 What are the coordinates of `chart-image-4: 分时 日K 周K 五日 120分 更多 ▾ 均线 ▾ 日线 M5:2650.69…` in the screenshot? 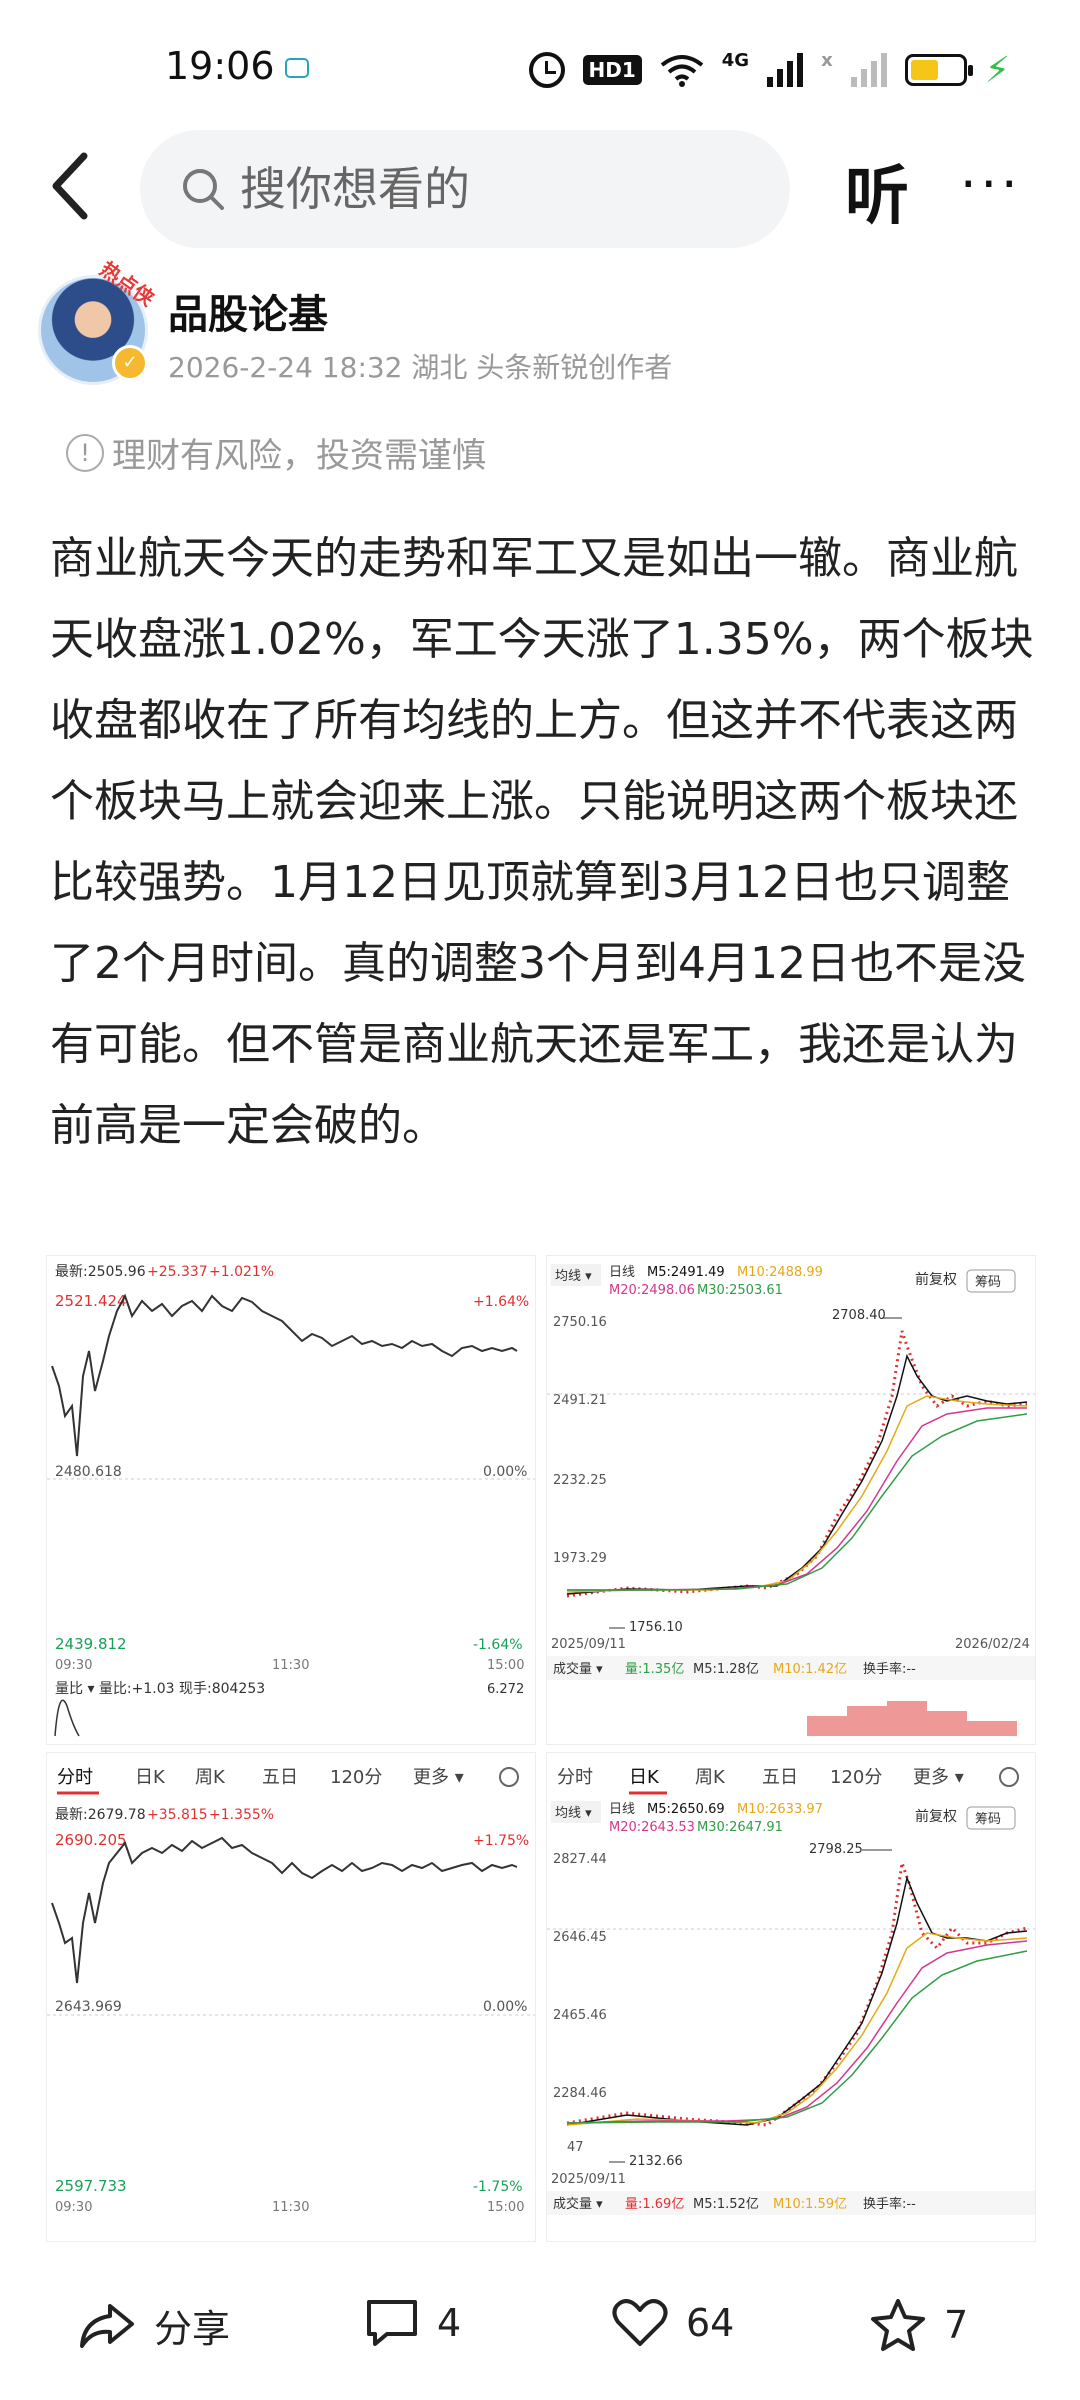 It's located at (791, 1997).